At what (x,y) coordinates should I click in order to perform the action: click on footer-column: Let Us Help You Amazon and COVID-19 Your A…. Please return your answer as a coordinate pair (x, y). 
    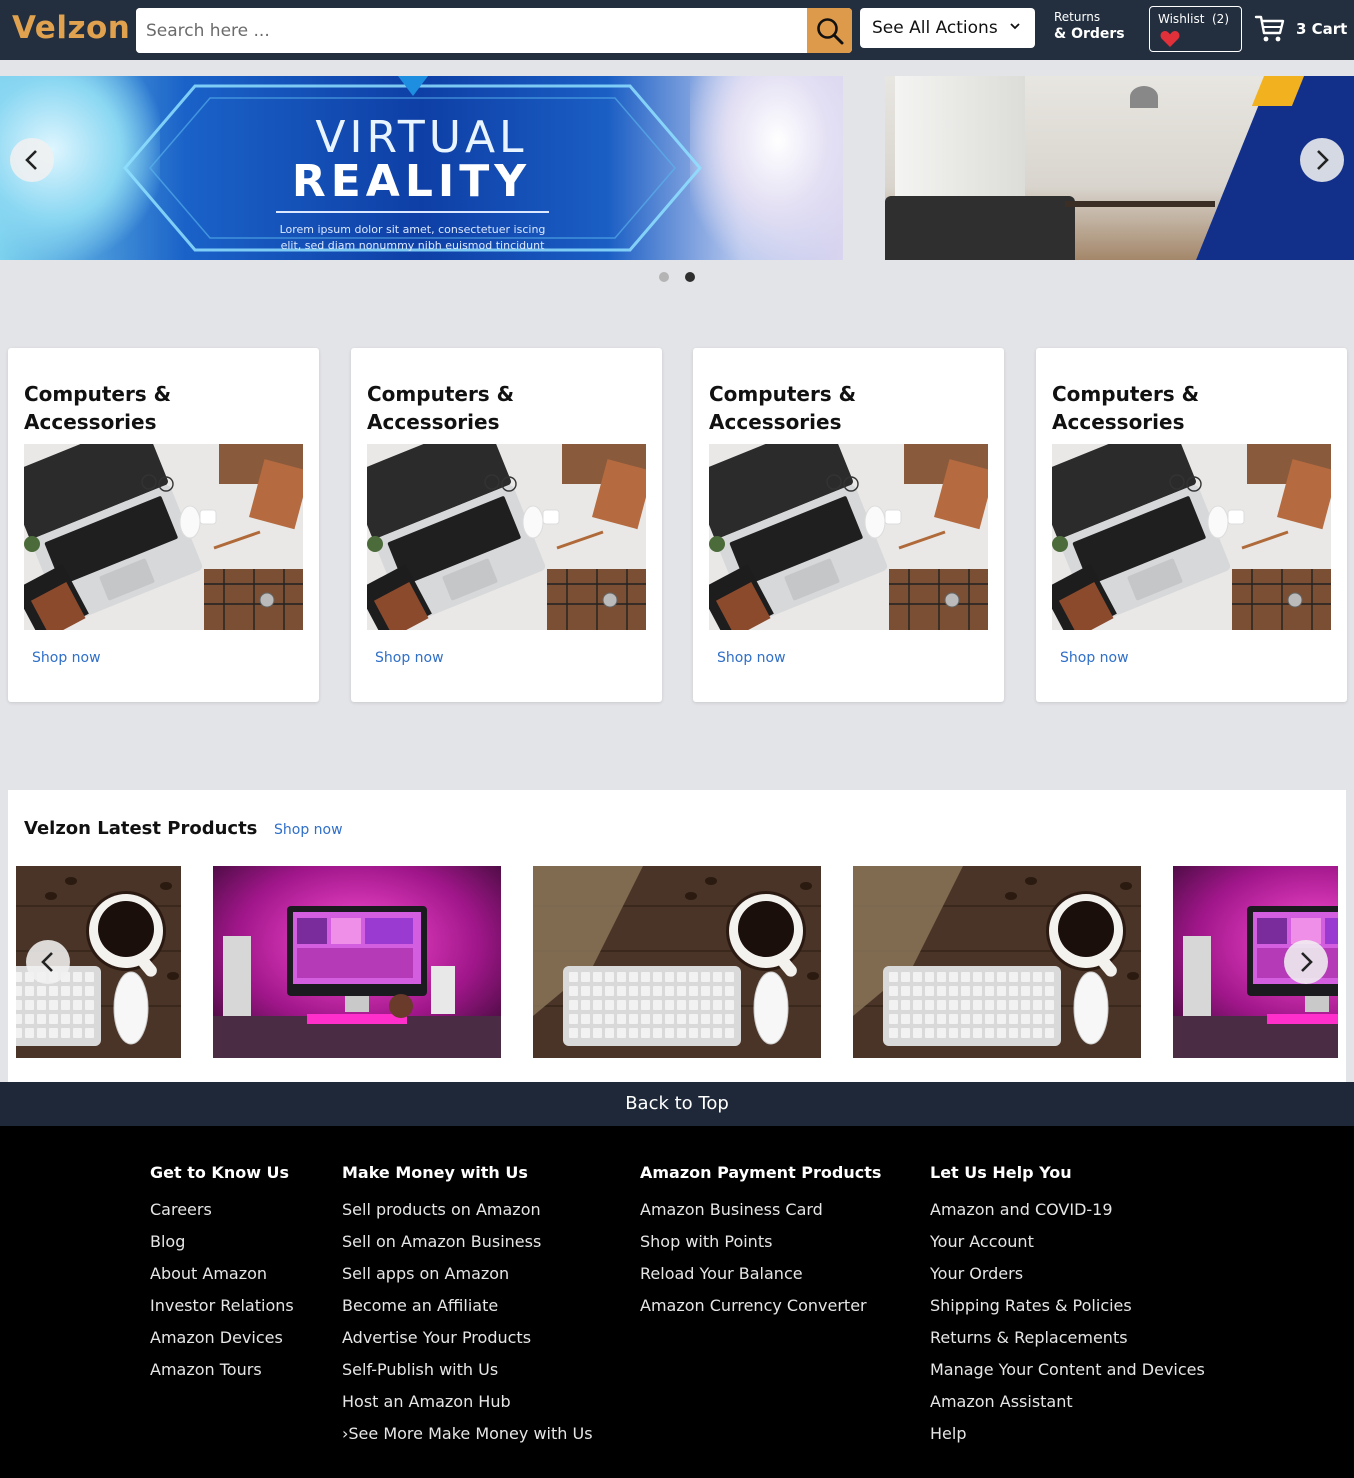
    Looking at the image, I should click on (1067, 1306).